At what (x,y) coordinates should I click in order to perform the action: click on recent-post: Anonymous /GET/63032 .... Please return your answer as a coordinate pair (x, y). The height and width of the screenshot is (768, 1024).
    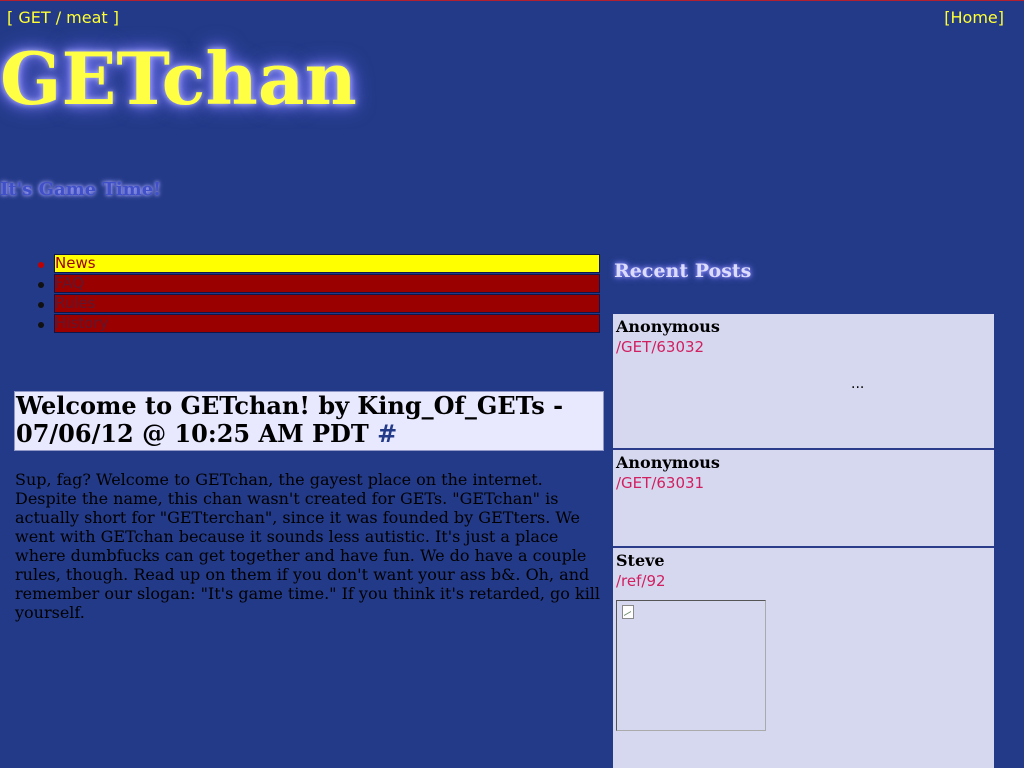
    Looking at the image, I should click on (803, 381).